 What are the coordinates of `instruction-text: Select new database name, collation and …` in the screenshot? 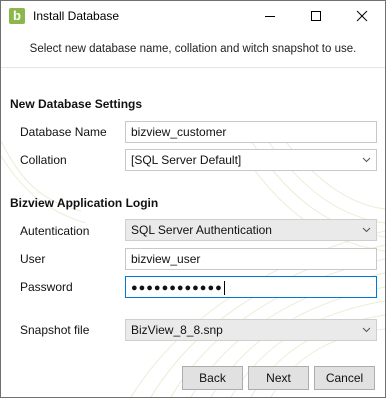 It's located at (193, 49).